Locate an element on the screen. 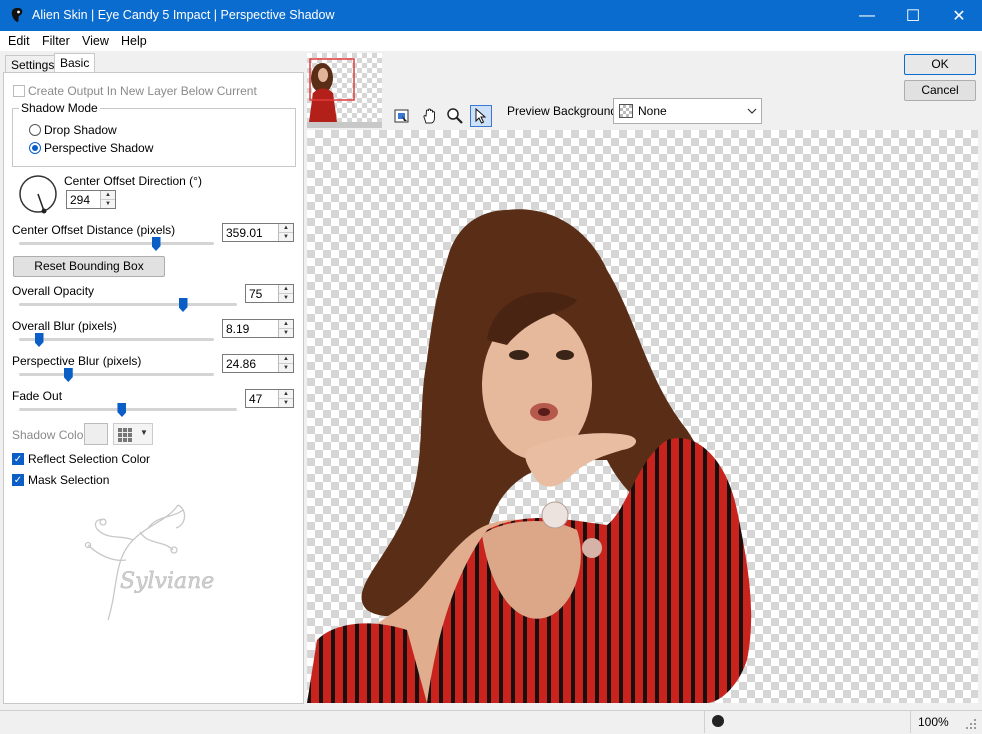 The width and height of the screenshot is (982, 734). direction-input: 294 ▲ ▼ is located at coordinates (91, 199).